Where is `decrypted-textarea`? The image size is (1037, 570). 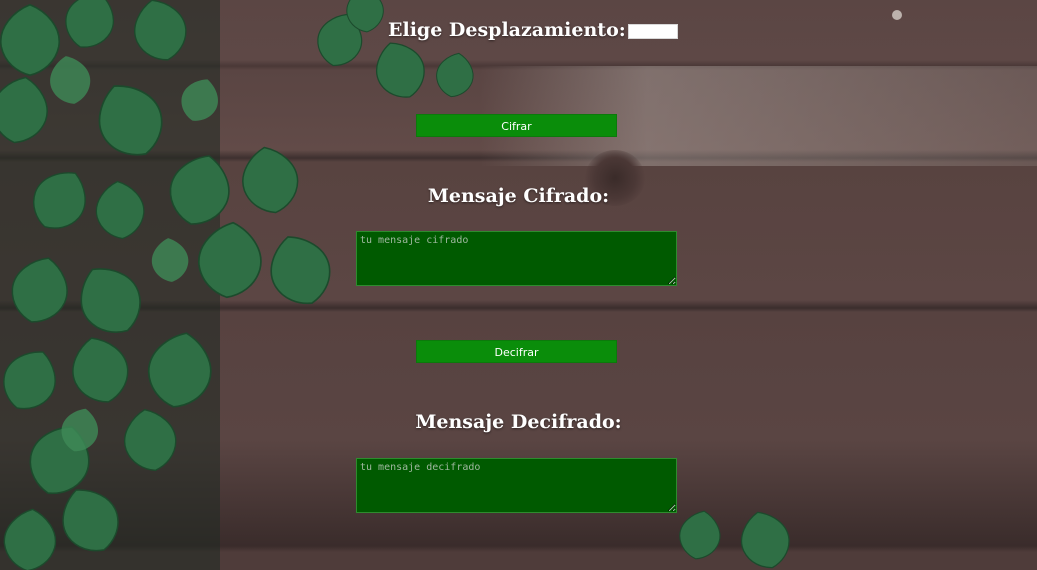
decrypted-textarea is located at coordinates (516, 485).